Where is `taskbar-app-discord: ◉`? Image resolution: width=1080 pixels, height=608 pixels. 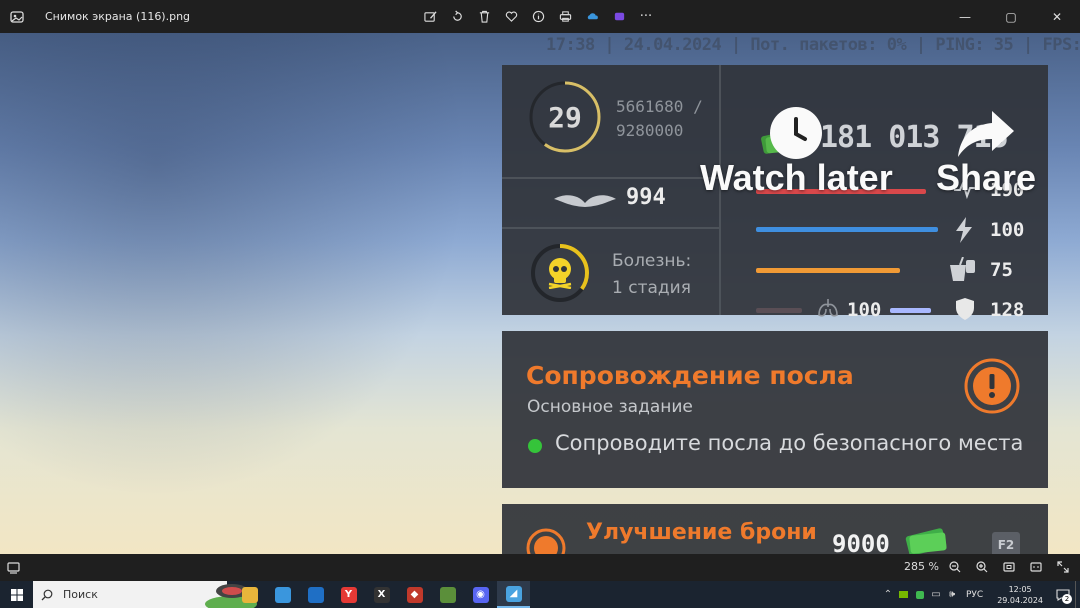 taskbar-app-discord: ◉ is located at coordinates (480, 594).